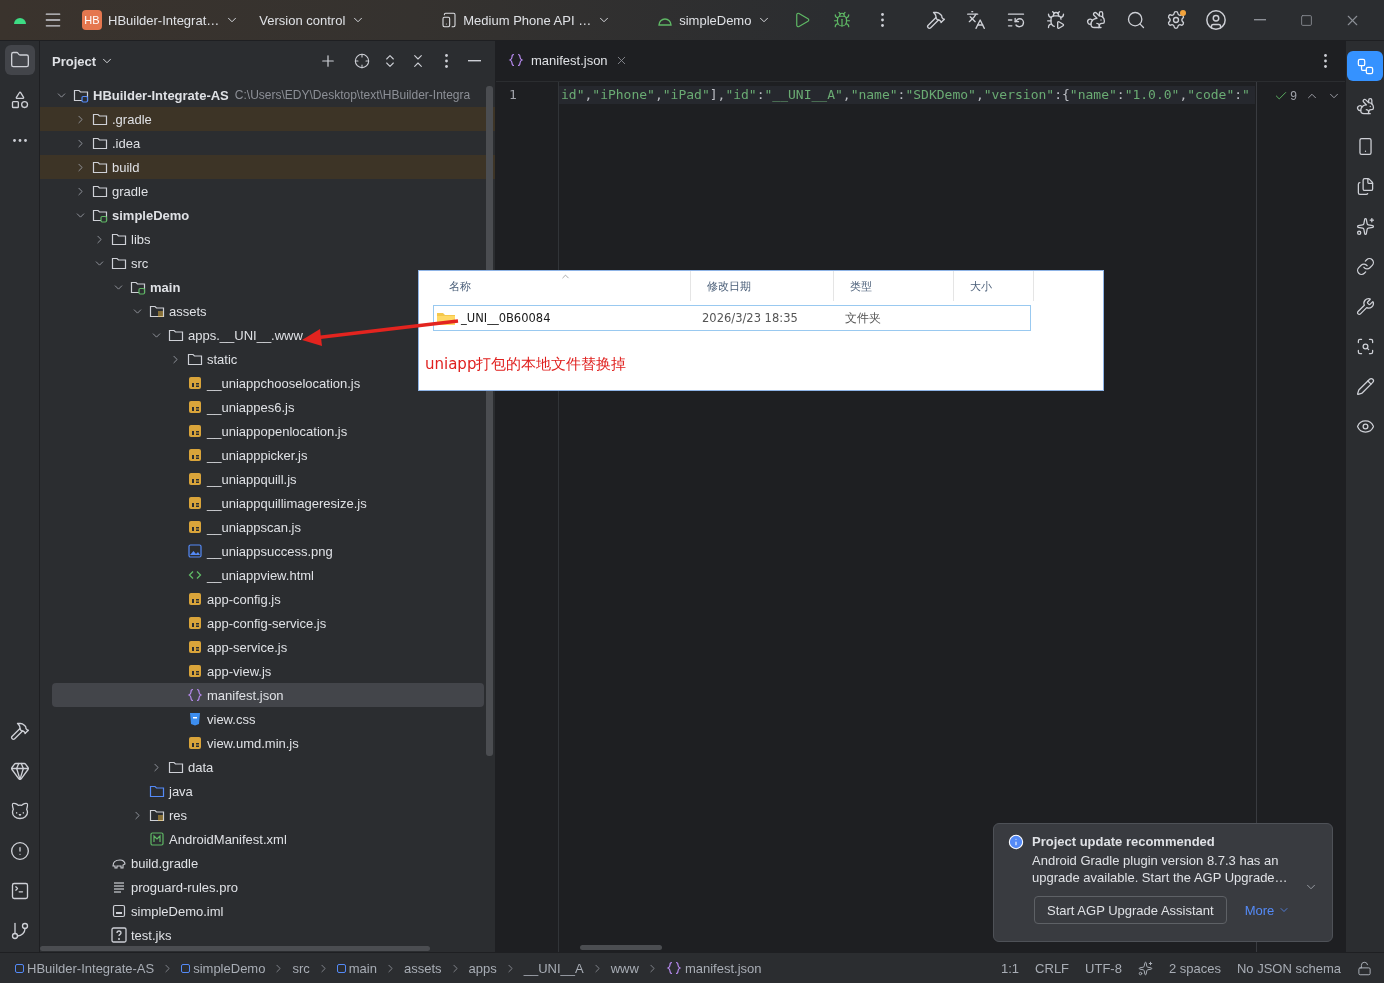 This screenshot has width=1384, height=983. What do you see at coordinates (1194, 968) in the screenshot?
I see `indent-setting: 2 spaces` at bounding box center [1194, 968].